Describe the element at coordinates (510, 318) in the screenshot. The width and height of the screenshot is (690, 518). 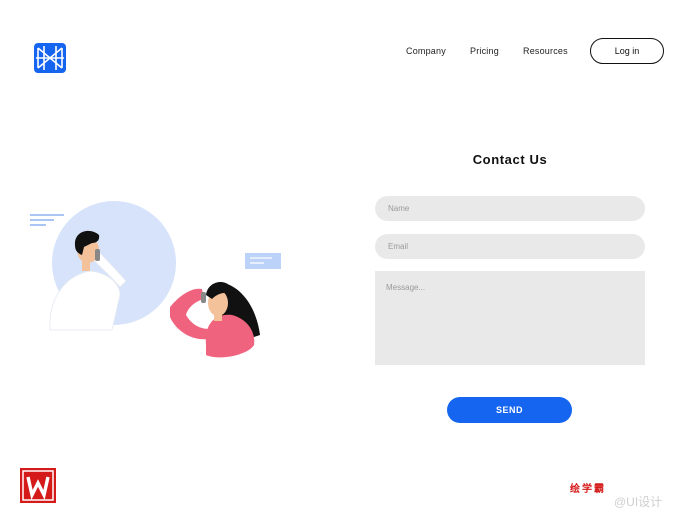
I see `message-textarea` at that location.